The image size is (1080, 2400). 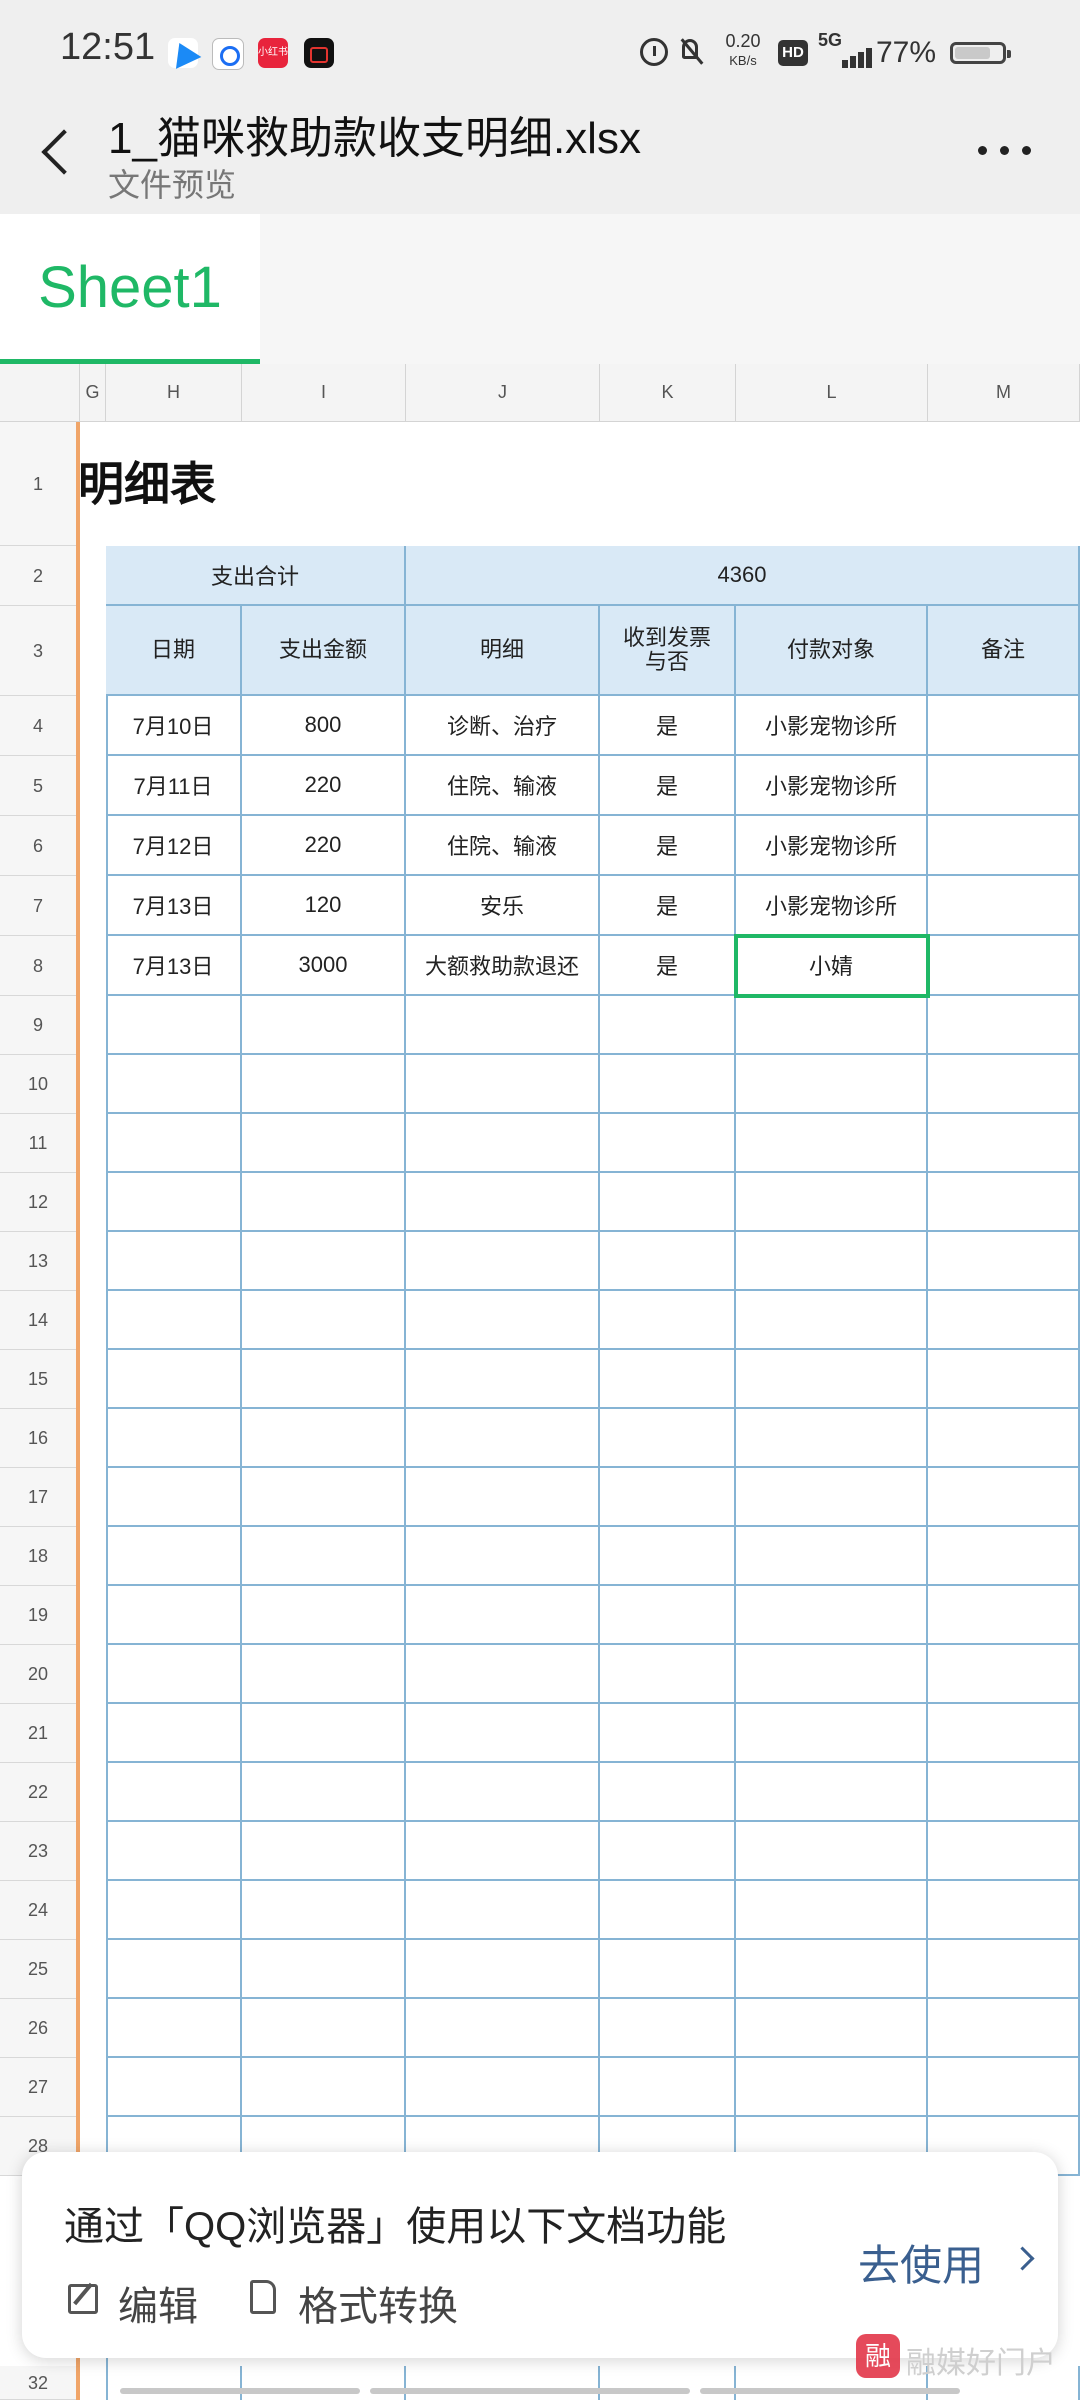 I want to click on row-header-27: 27, so click(x=38, y=2087).